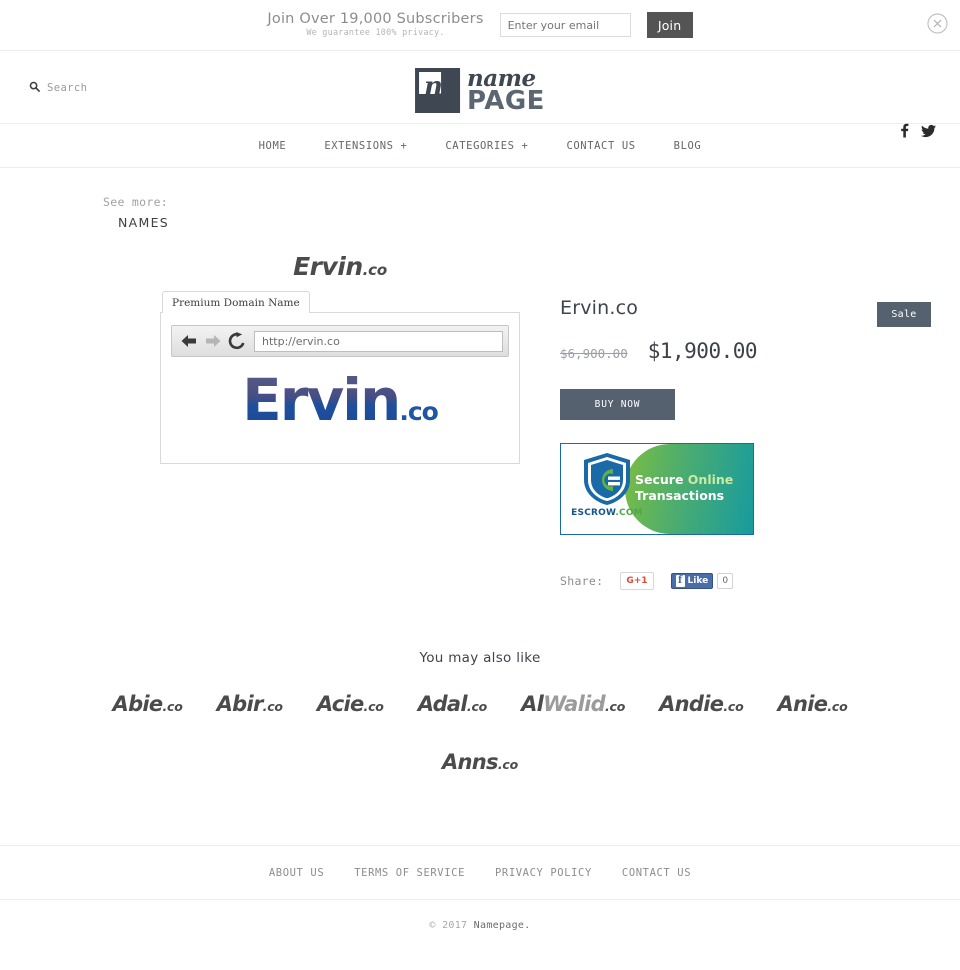  I want to click on also-item-name: Al, so click(532, 704).